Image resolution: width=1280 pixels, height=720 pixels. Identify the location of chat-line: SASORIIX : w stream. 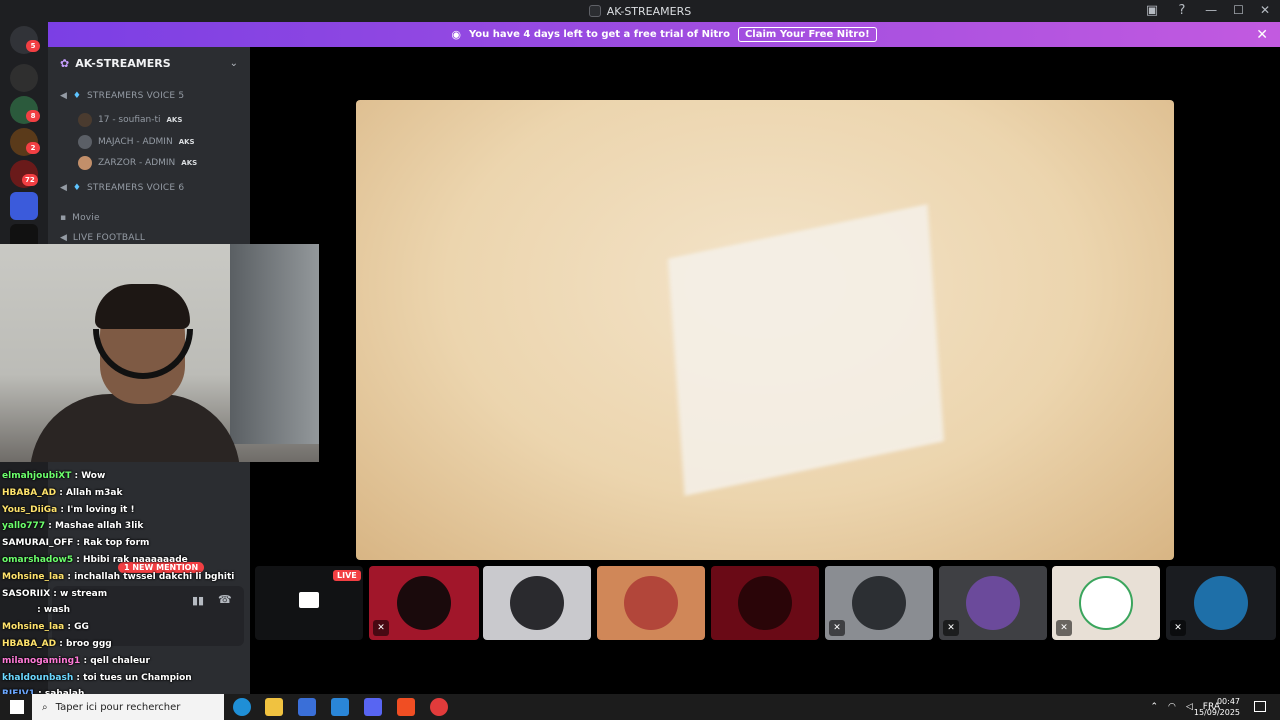
(55, 593).